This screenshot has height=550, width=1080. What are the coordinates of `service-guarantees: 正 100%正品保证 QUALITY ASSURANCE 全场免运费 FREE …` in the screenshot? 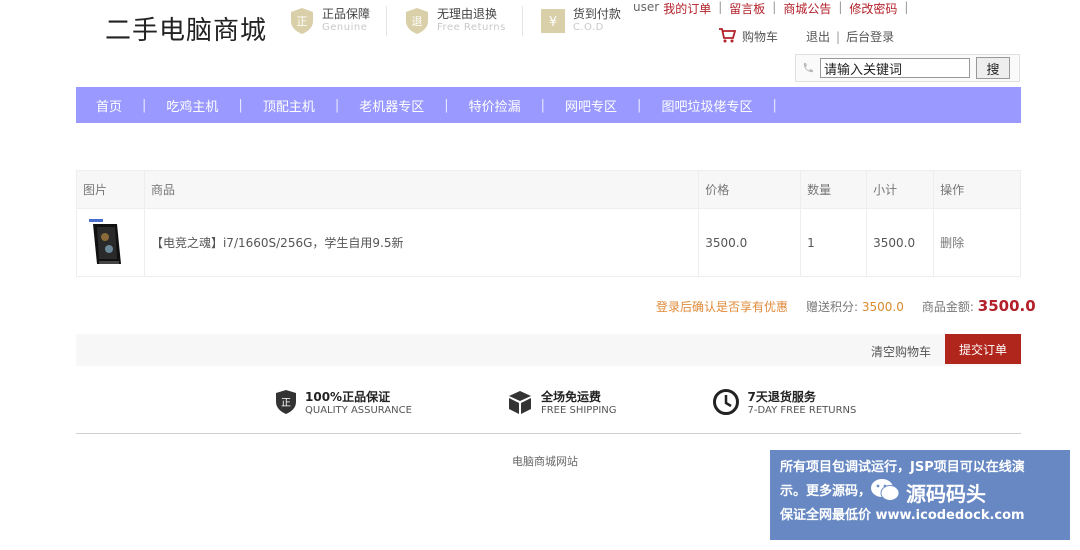 It's located at (565, 404).